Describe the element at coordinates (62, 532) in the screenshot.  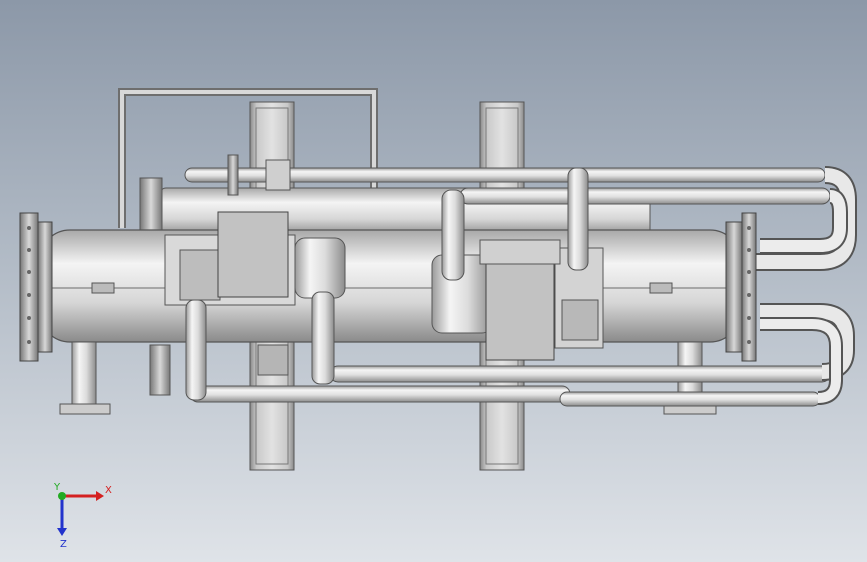
I see `z-axis-arrow` at that location.